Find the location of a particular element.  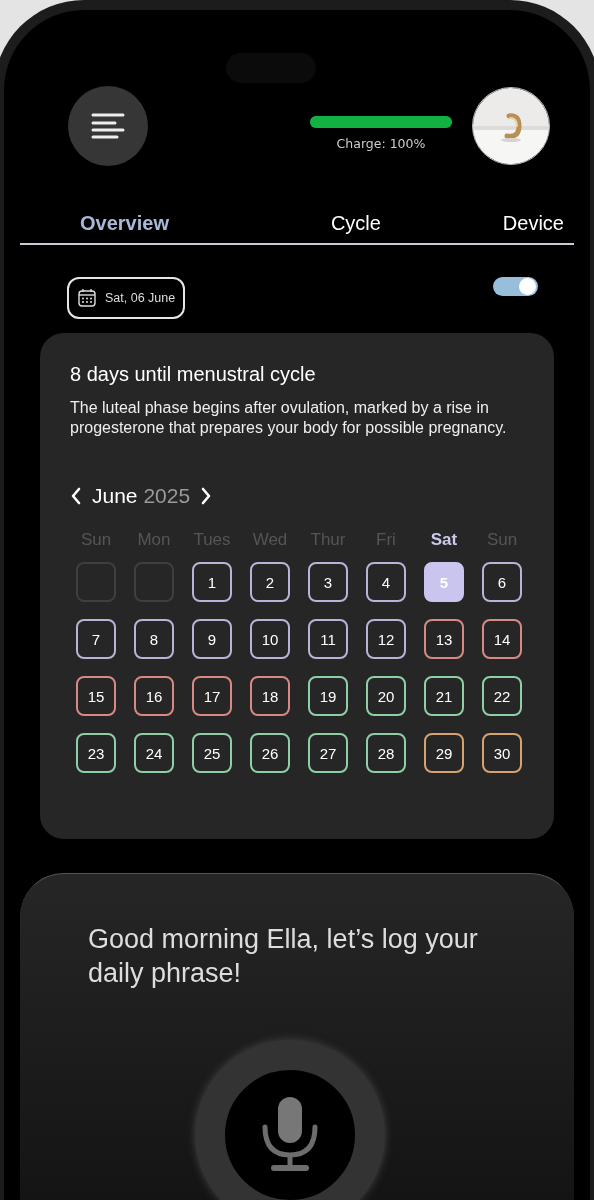

tab: Cycle is located at coordinates (355, 223).